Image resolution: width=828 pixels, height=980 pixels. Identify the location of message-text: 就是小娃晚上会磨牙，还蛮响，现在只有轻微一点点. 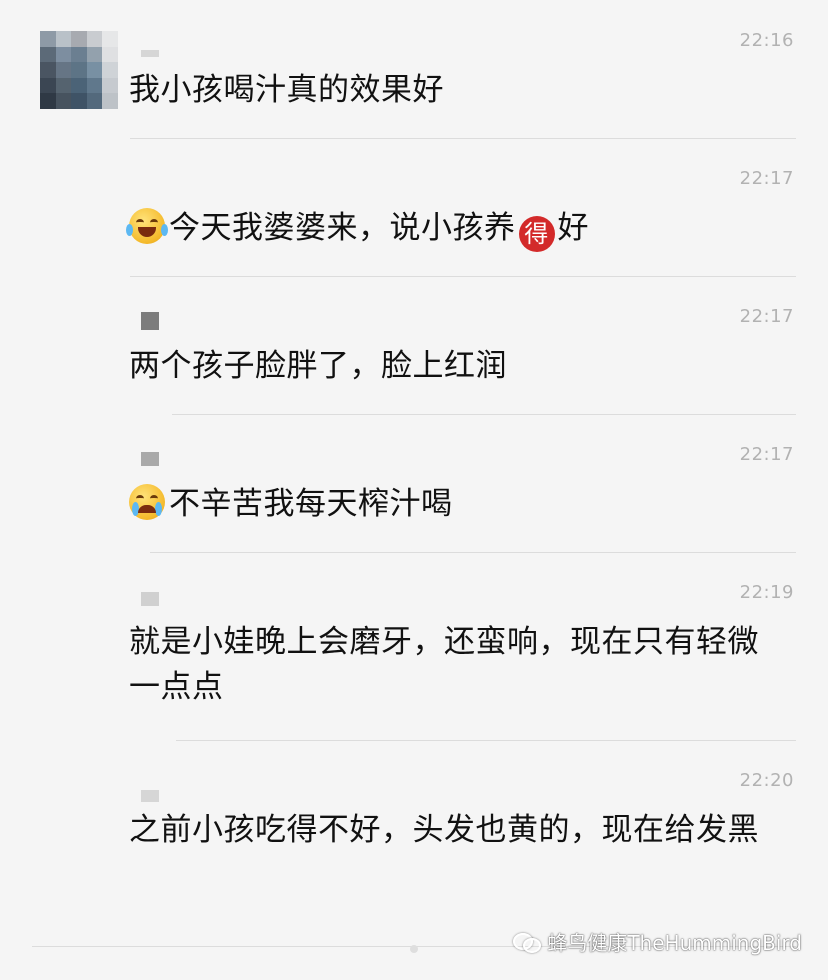
(444, 664).